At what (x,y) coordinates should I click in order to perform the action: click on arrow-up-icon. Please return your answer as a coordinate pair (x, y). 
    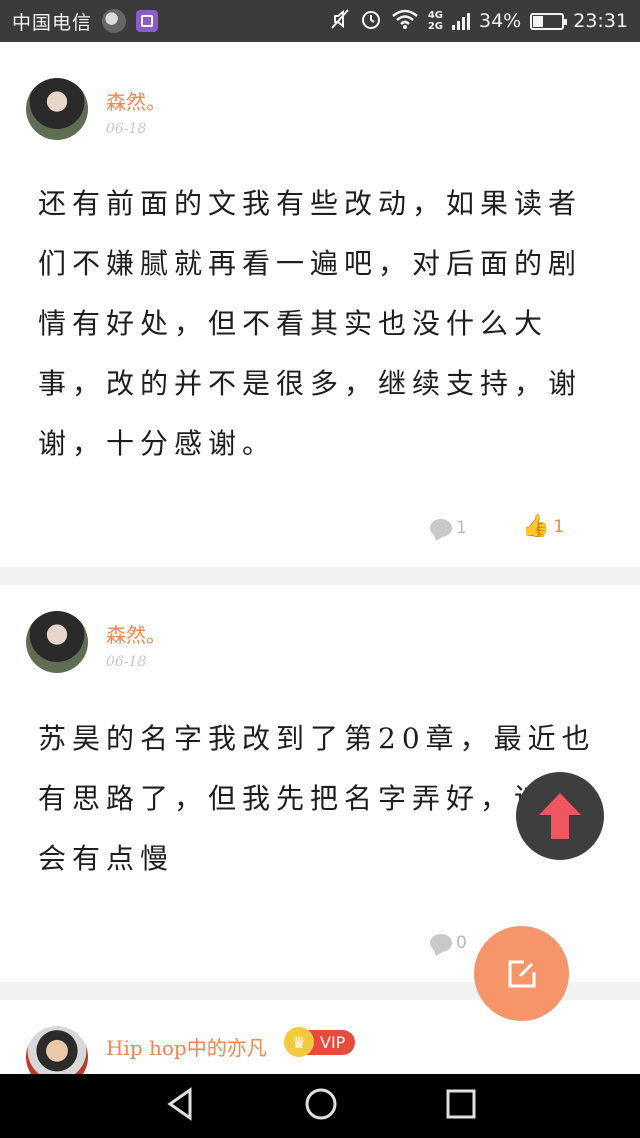
    Looking at the image, I should click on (560, 816).